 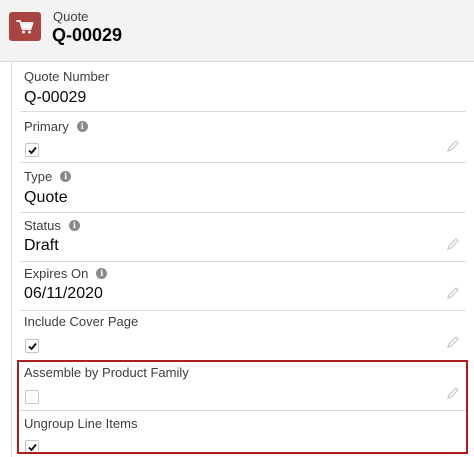 I want to click on field-ungroup-line-items: Ungroup Line Items, so click(x=243, y=434).